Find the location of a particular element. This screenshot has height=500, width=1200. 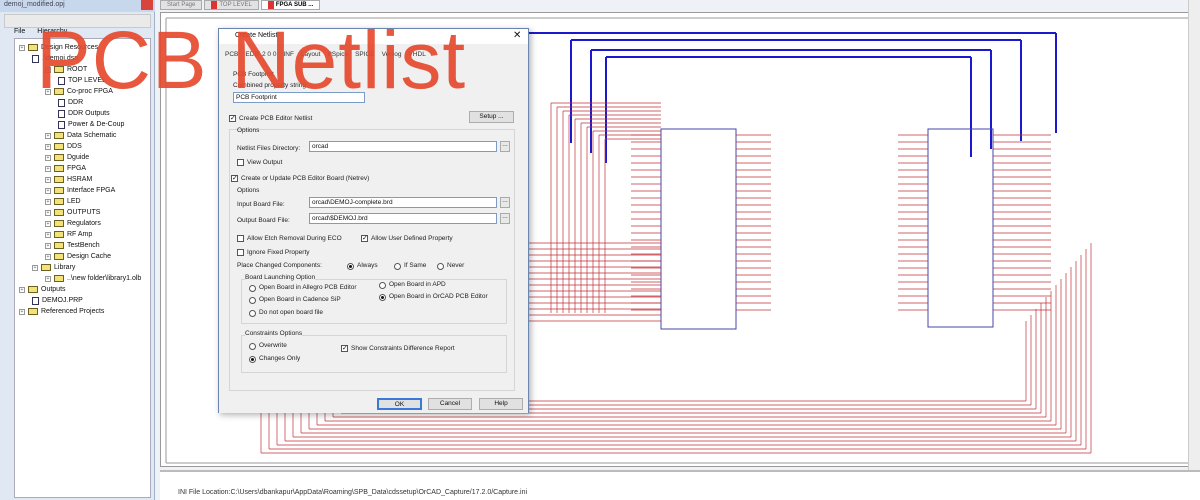

tree-item: + Design Cache is located at coordinates (78, 256).